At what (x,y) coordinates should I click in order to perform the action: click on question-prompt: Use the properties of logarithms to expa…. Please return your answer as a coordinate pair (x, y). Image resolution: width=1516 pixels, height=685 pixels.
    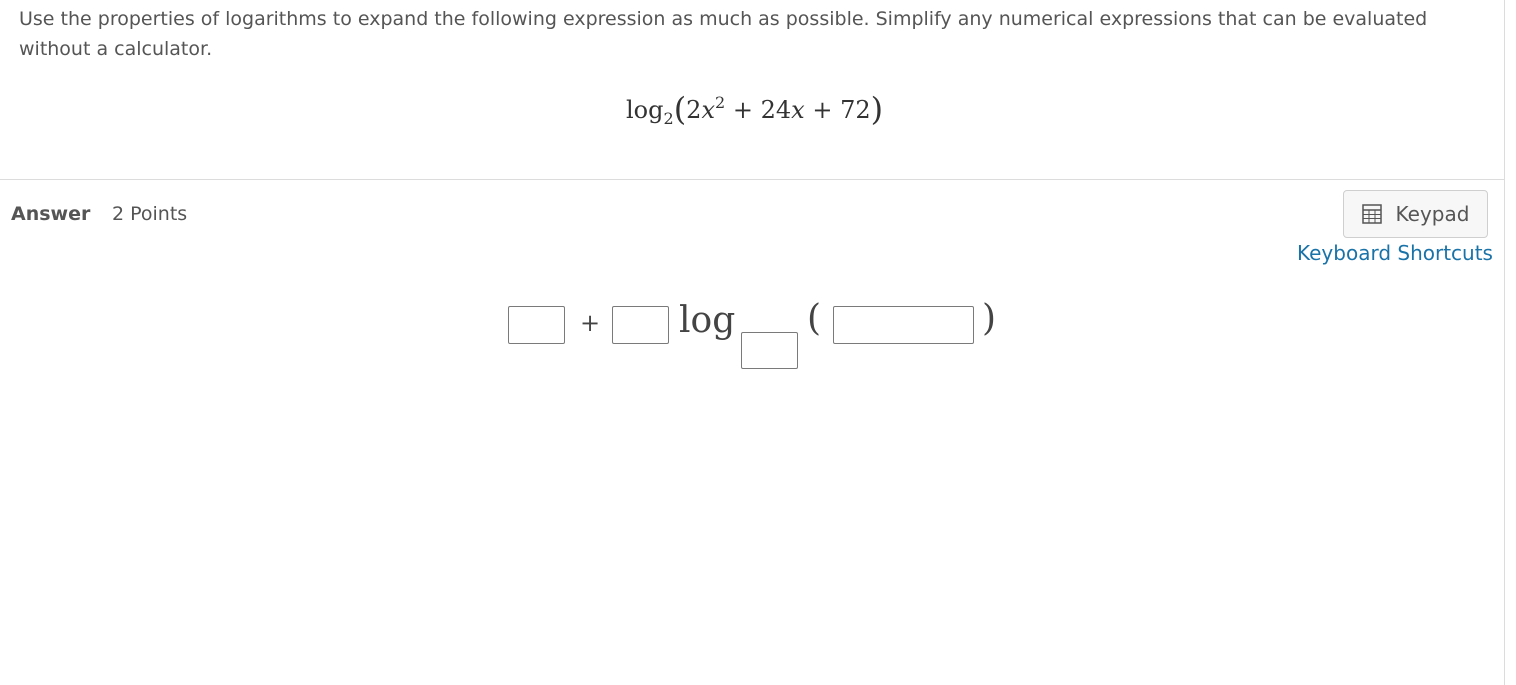
    Looking at the image, I should click on (723, 34).